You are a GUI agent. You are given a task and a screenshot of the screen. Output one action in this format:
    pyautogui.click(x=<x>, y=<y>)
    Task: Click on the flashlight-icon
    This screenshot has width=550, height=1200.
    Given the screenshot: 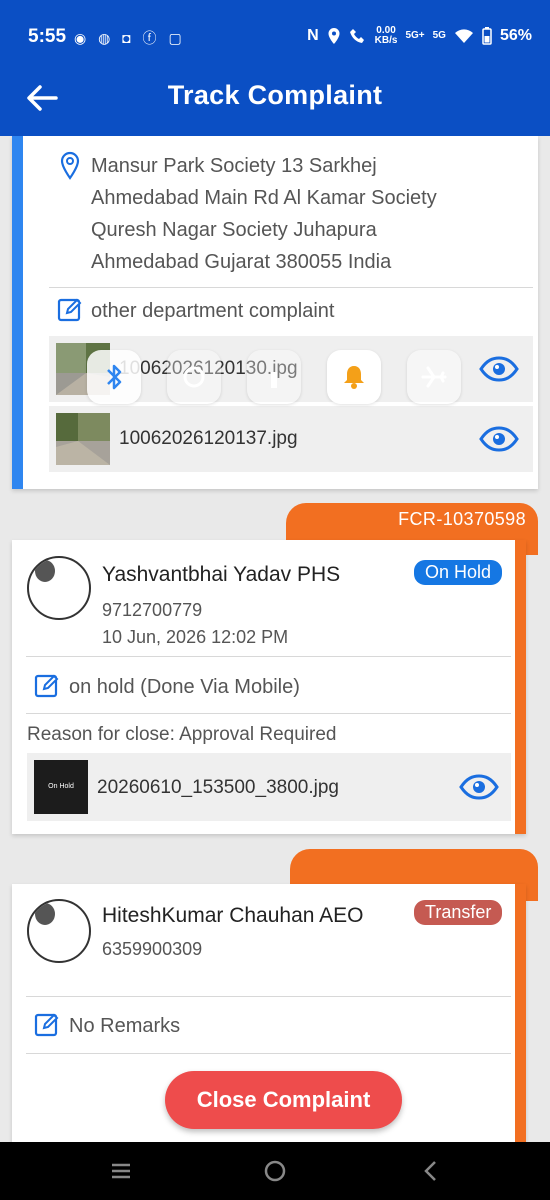 What is the action you would take?
    pyautogui.click(x=274, y=380)
    